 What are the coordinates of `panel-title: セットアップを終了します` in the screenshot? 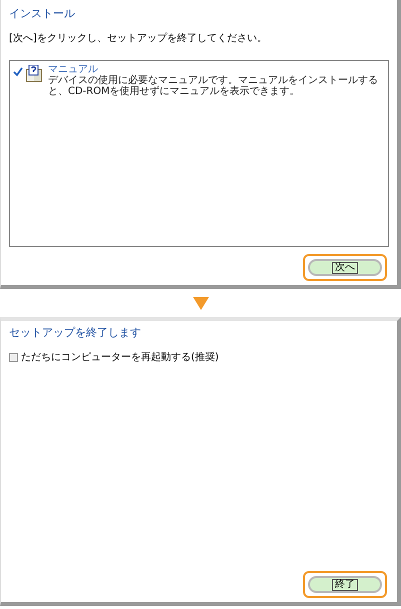 It's located at (75, 333).